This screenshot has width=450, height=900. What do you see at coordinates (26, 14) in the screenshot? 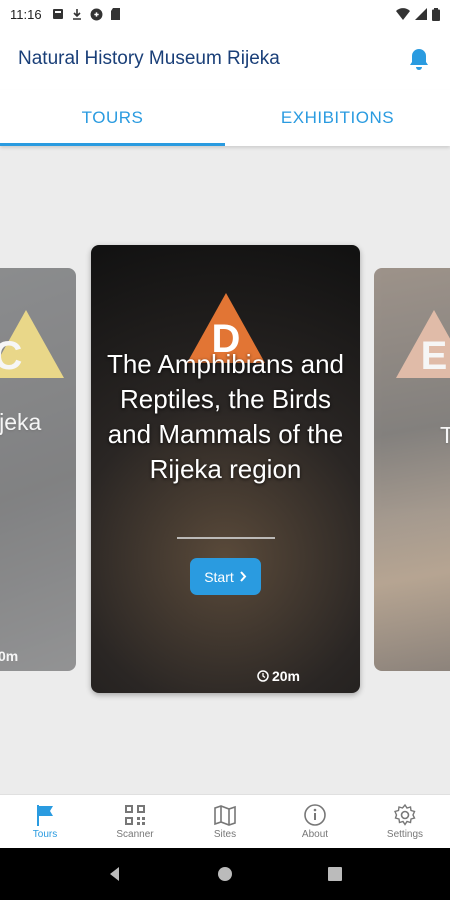
I see `status-time: 11:16` at bounding box center [26, 14].